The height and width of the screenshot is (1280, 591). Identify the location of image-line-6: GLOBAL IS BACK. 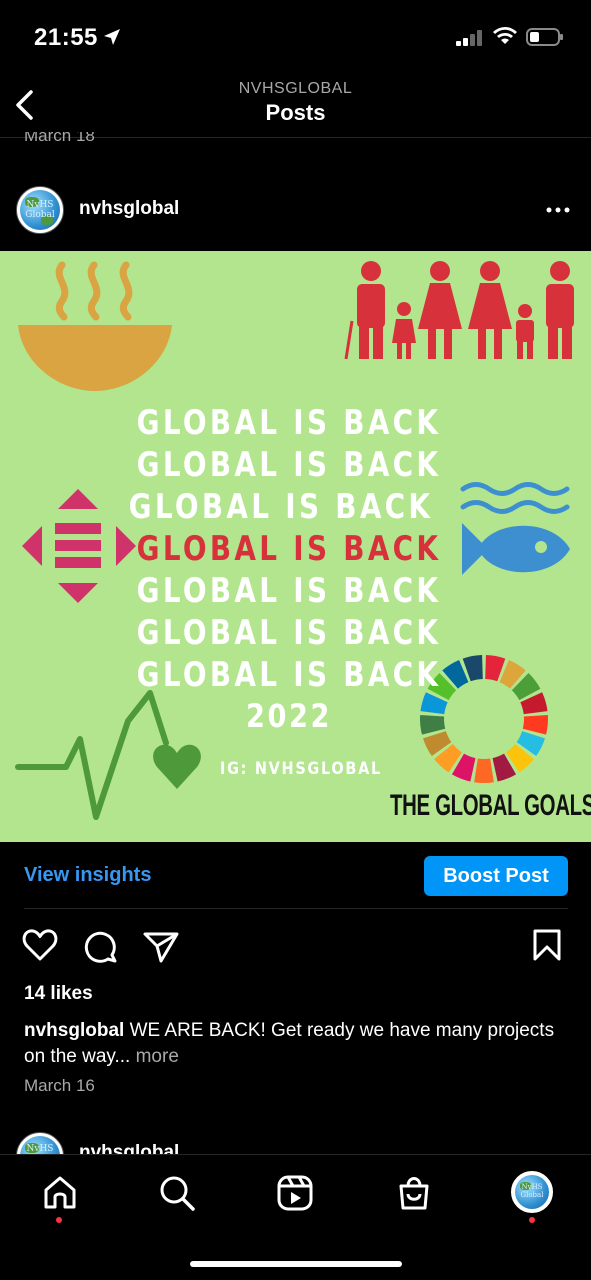
(289, 633).